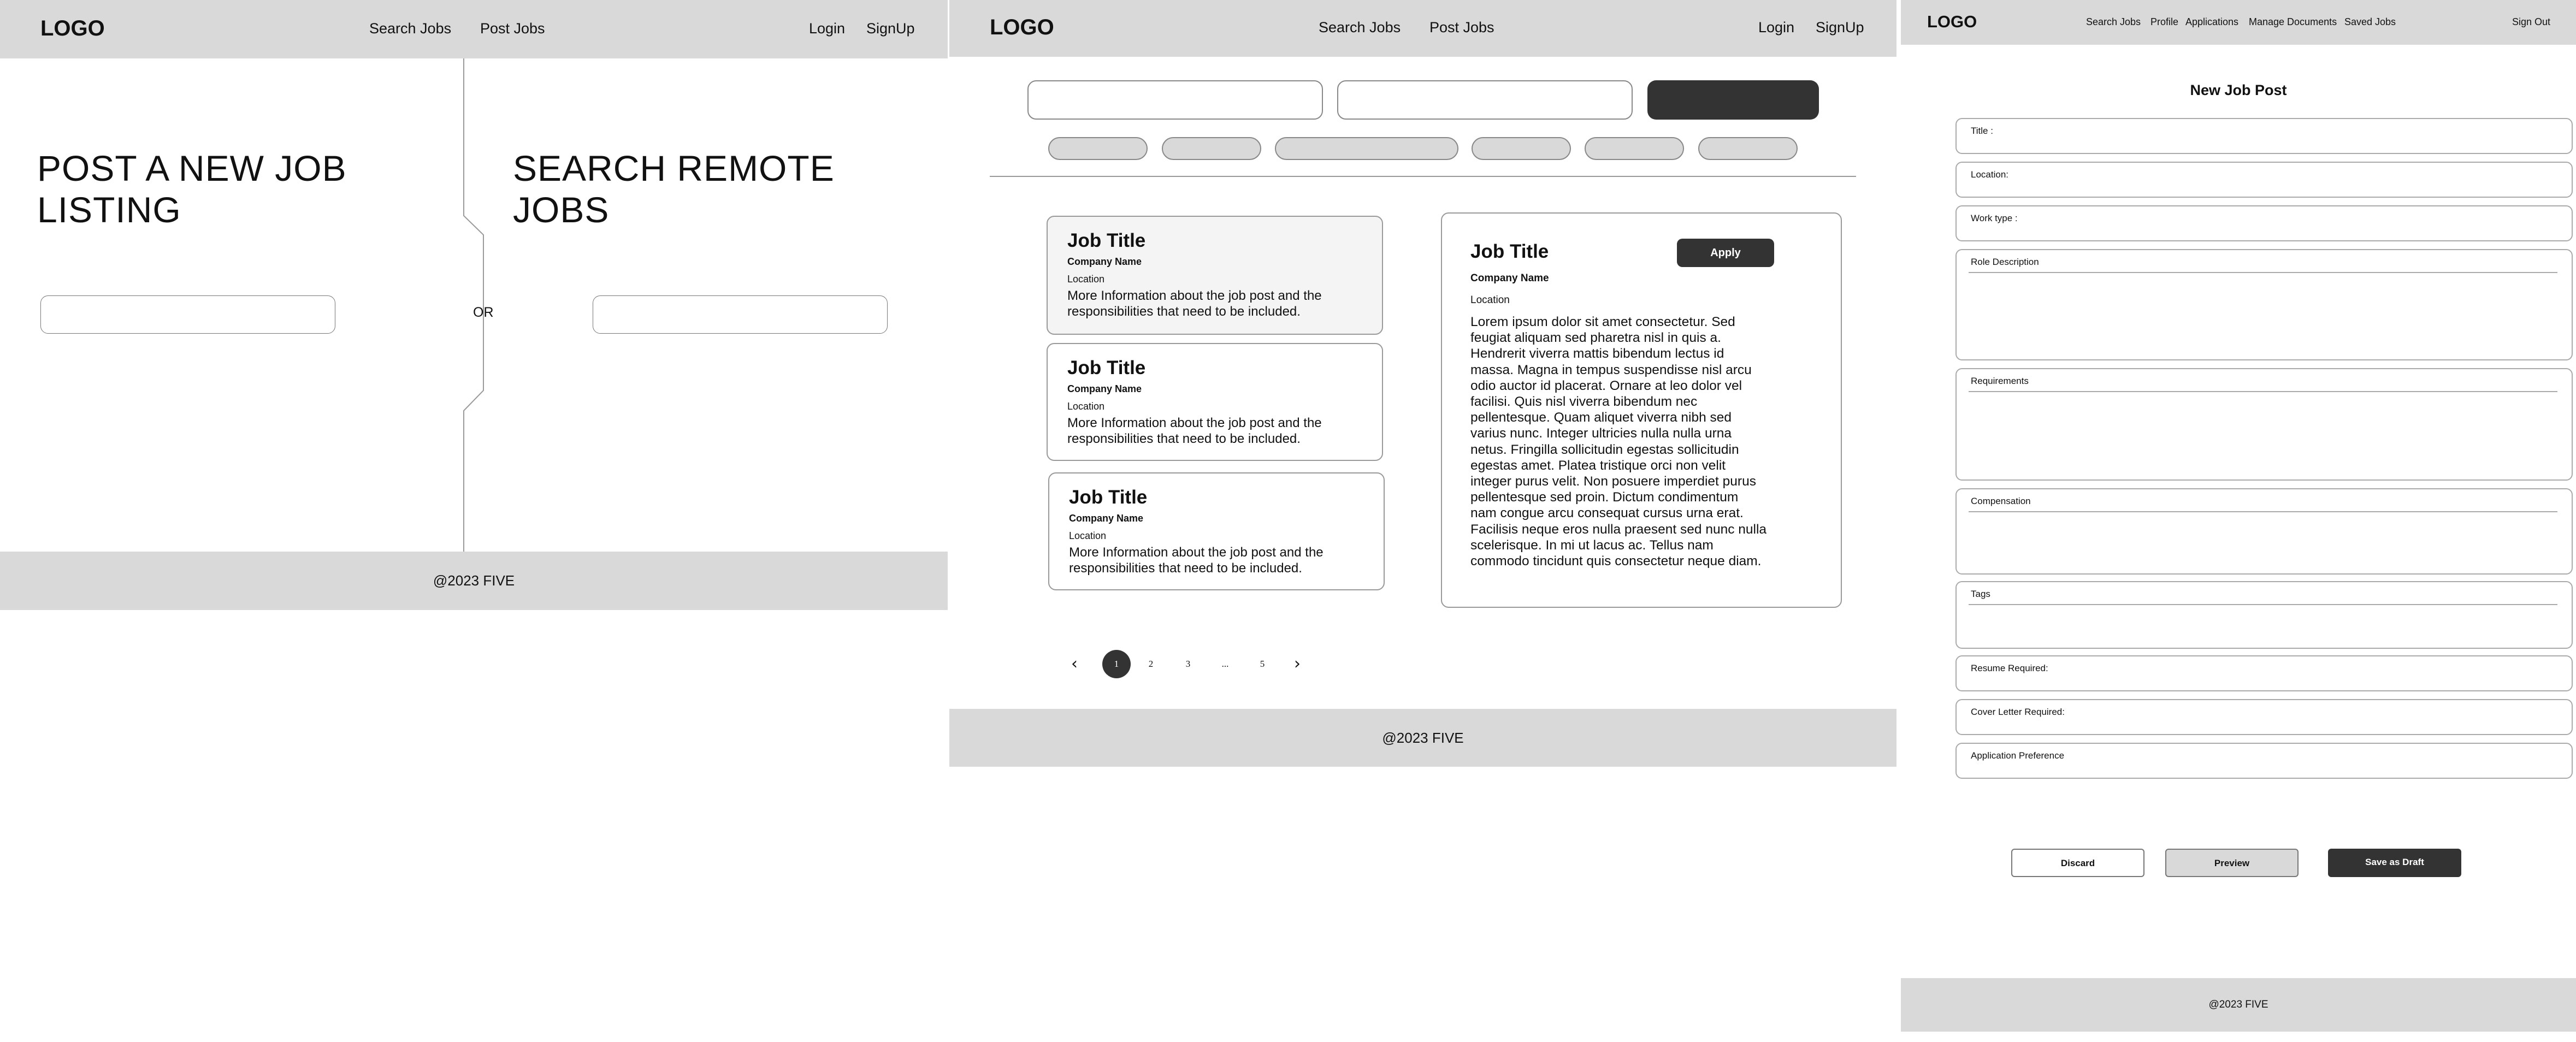 This screenshot has width=2576, height=1042. Describe the element at coordinates (1982, 131) in the screenshot. I see `field-label: Title :` at that location.